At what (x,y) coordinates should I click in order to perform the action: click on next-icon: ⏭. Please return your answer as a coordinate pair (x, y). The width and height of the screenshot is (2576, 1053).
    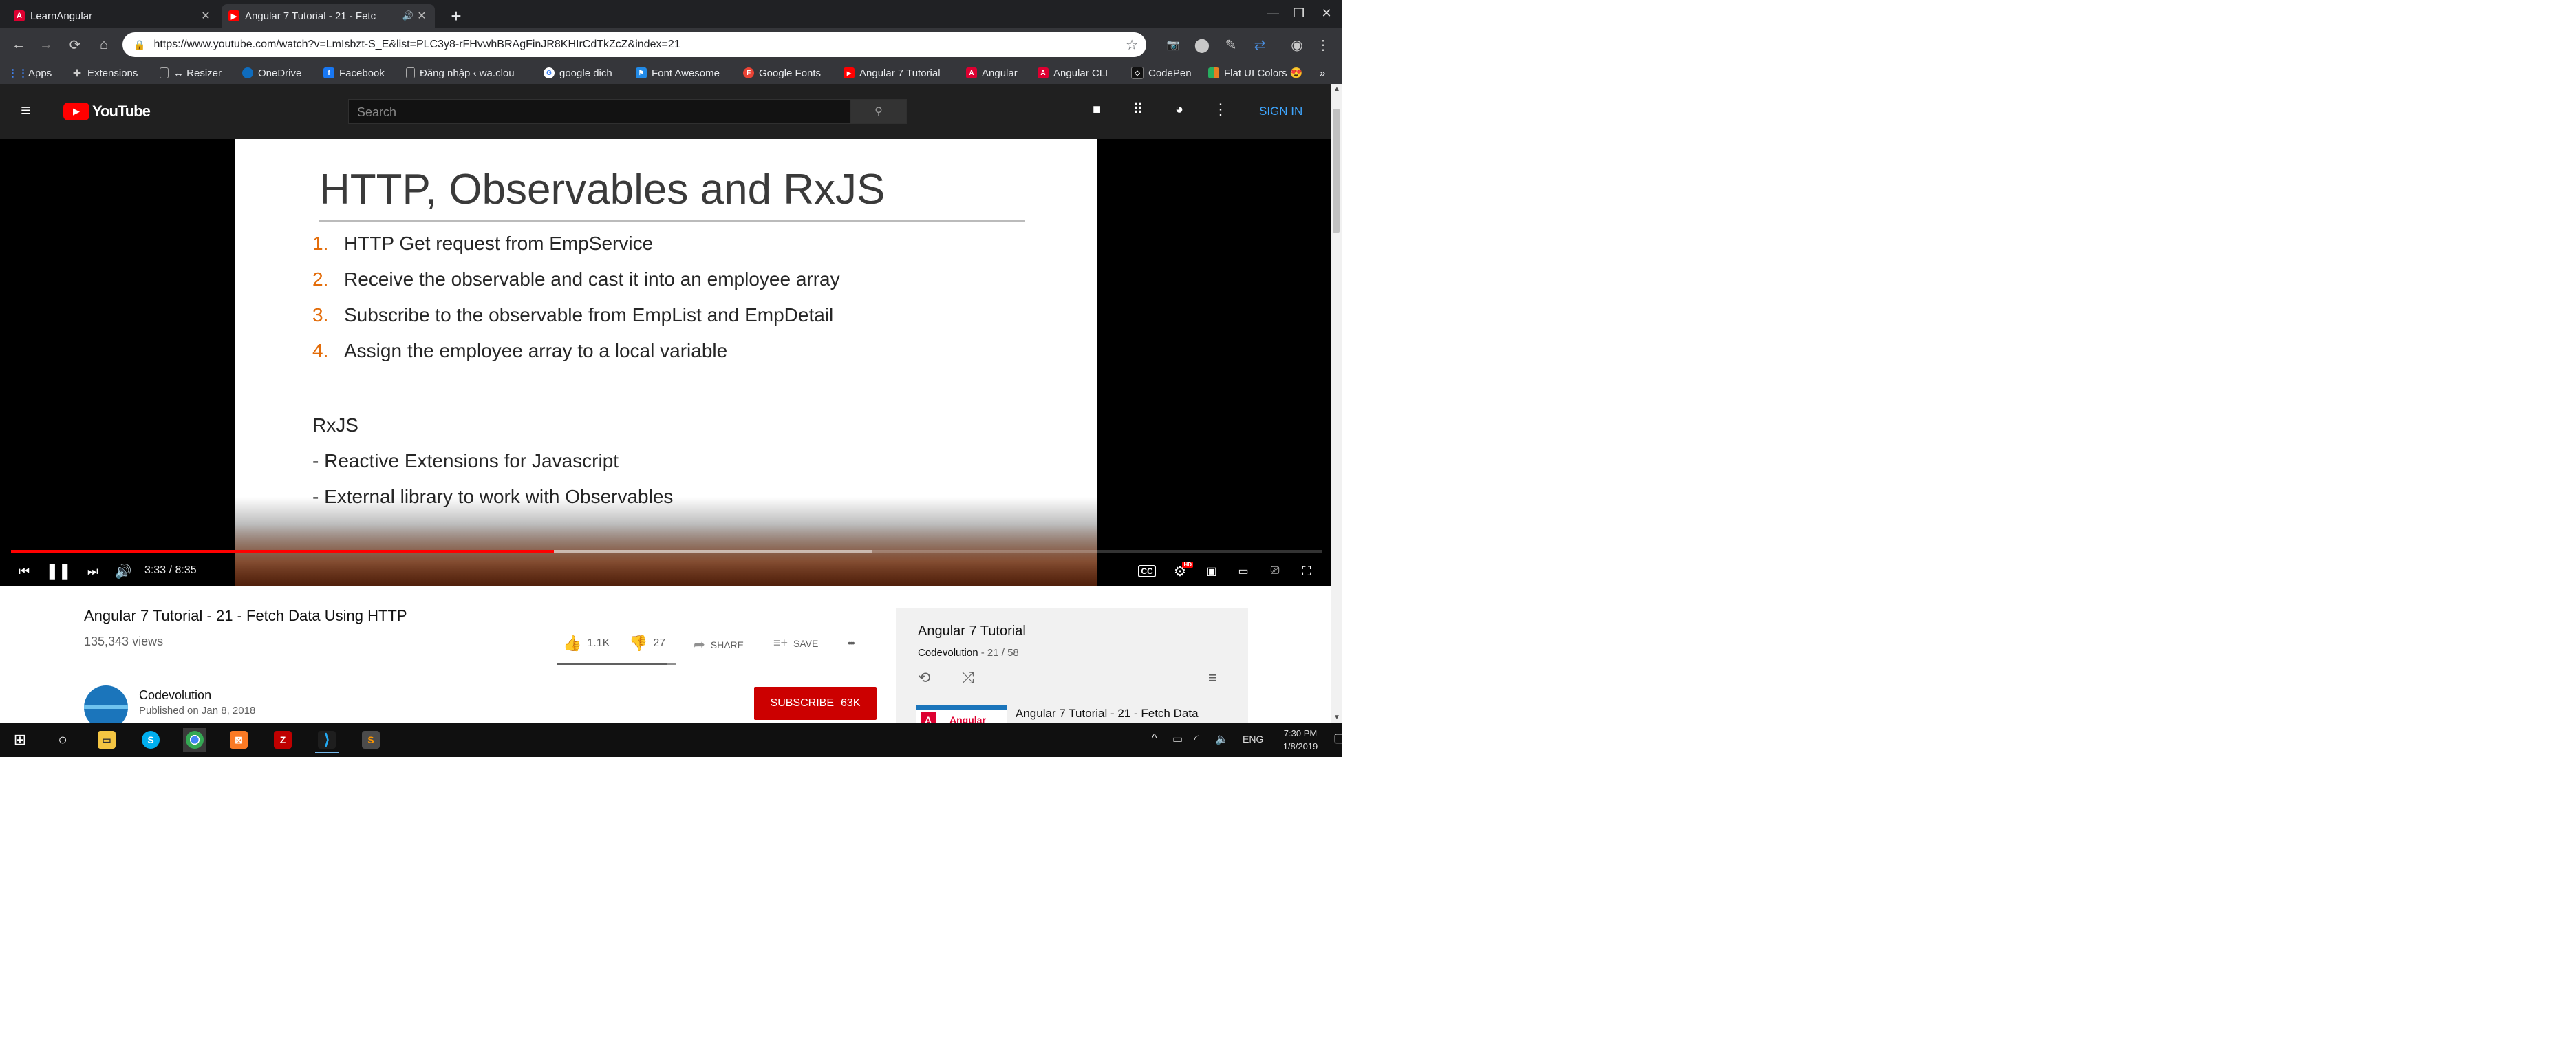
    Looking at the image, I should click on (93, 571).